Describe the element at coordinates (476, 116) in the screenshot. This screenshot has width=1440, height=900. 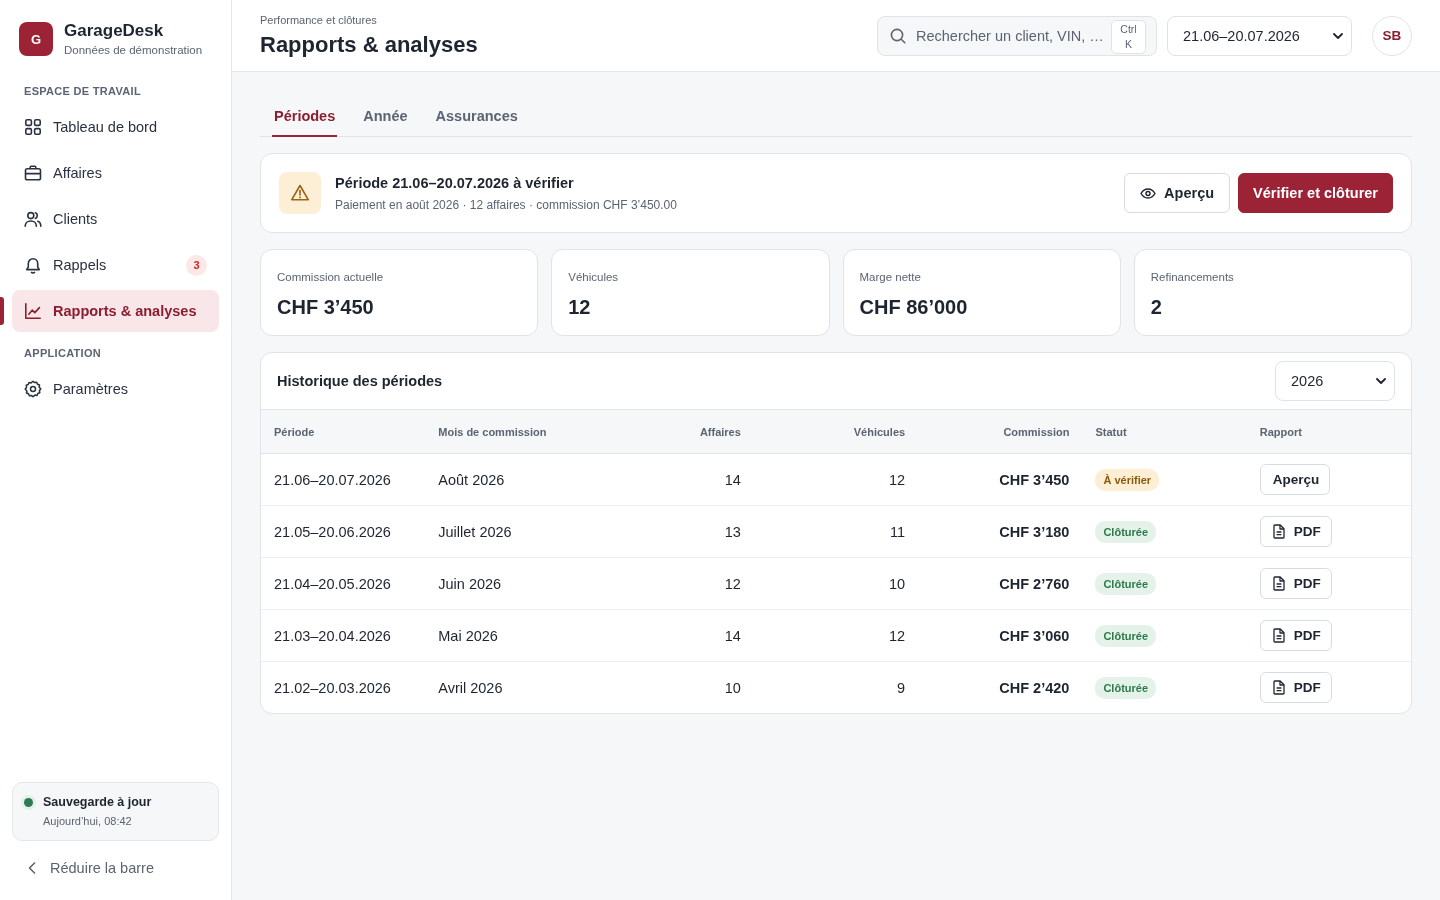
I see `tab: Assurances` at that location.